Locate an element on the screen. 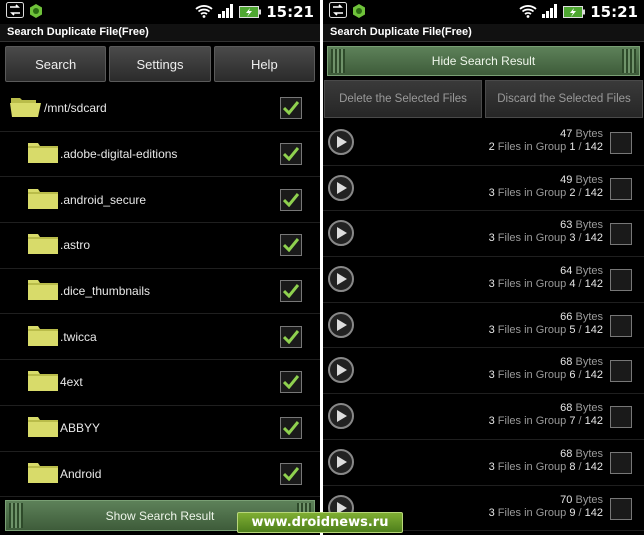 The image size is (644, 535). group-row: 47 Bytes 2 Files in Group 1 / 142 is located at coordinates (483, 143).